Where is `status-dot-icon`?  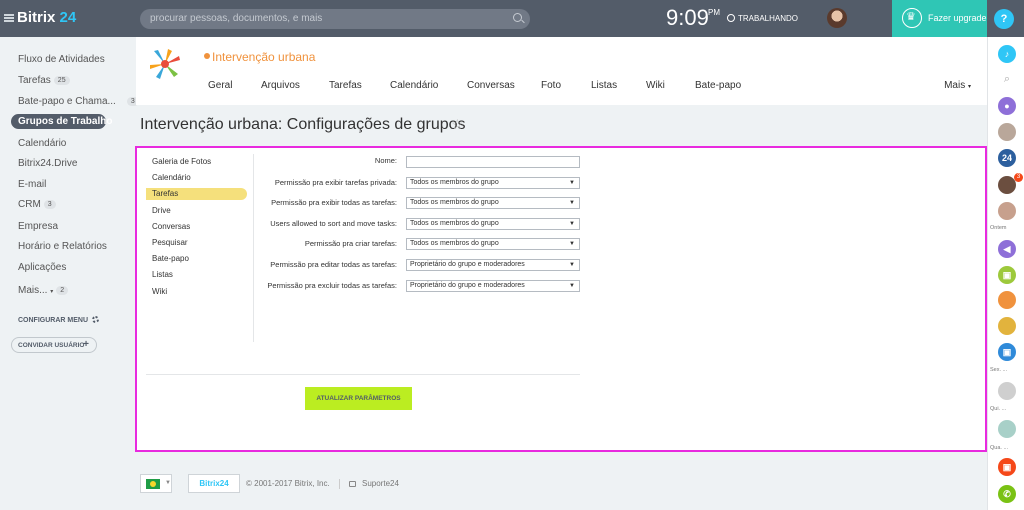 status-dot-icon is located at coordinates (207, 56).